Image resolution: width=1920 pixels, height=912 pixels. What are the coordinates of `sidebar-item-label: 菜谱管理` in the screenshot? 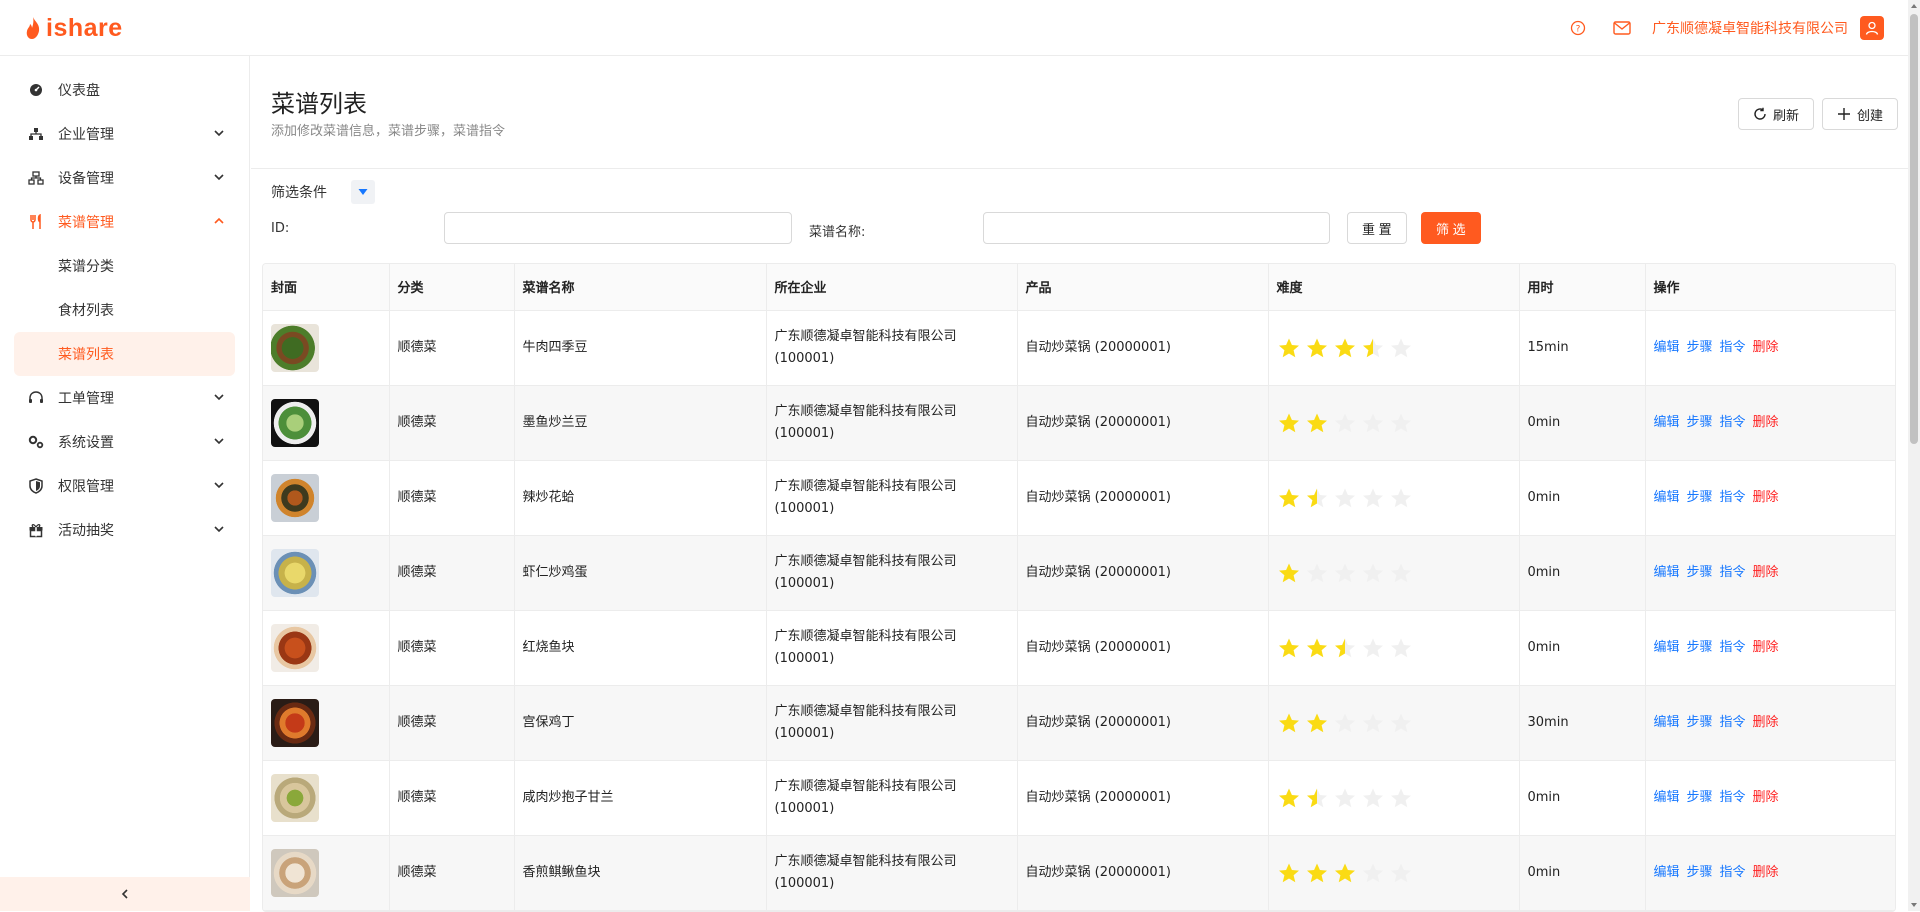 It's located at (86, 223).